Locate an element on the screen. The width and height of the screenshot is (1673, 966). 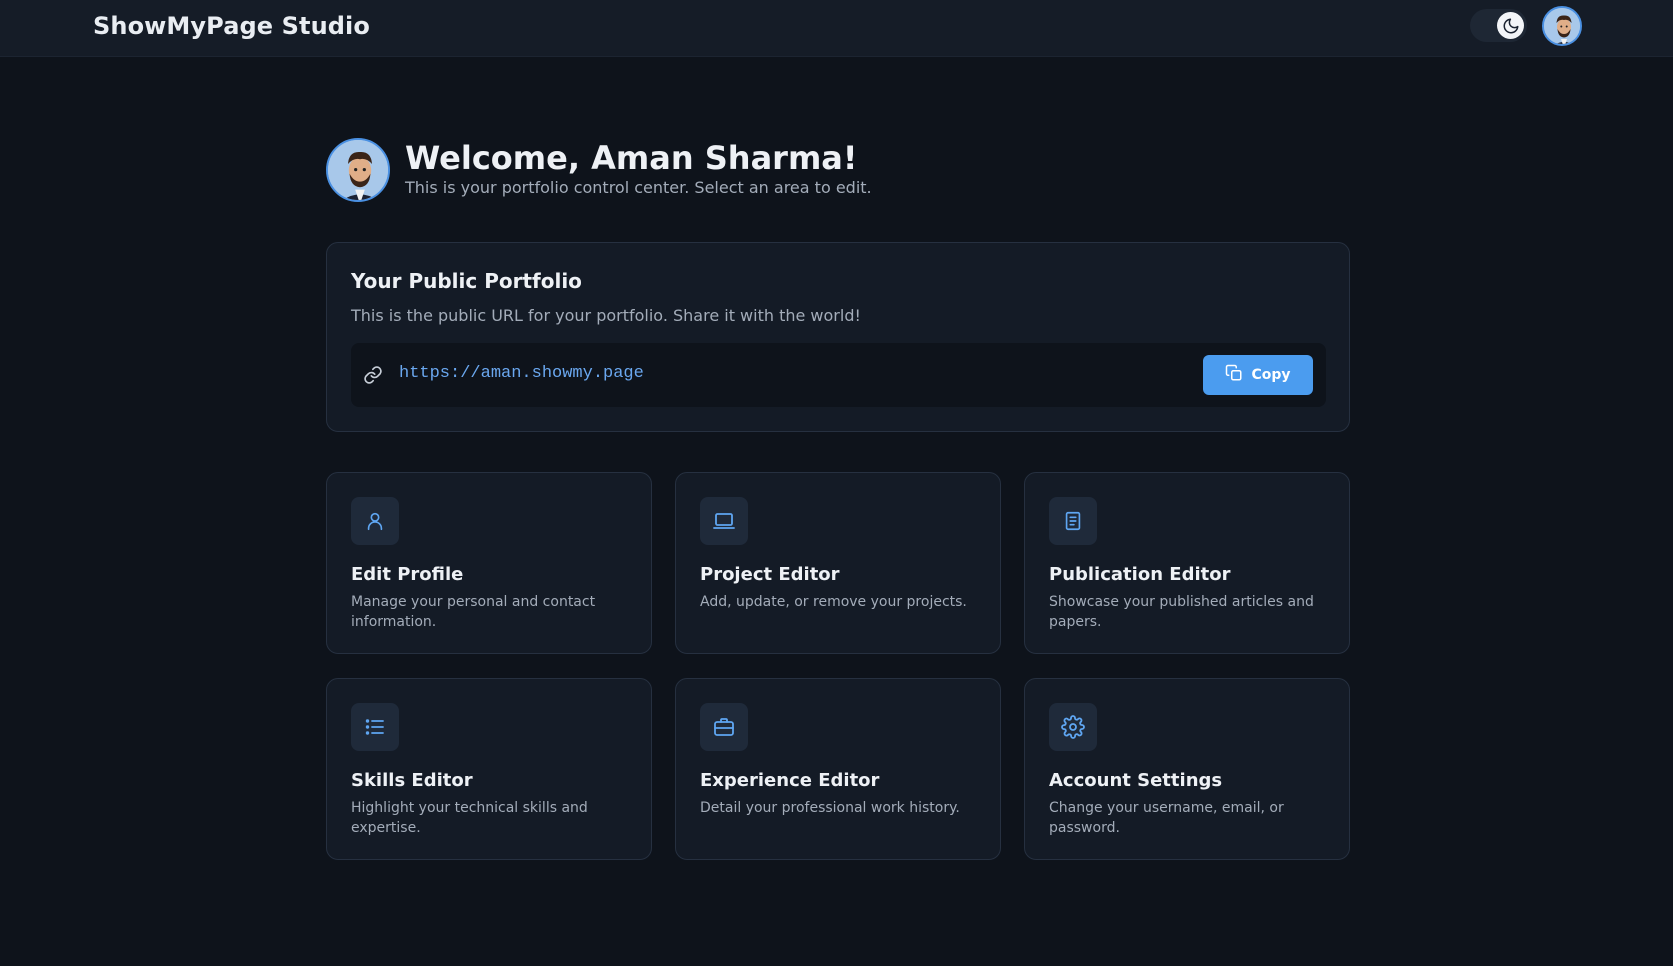
tile-title: Publication Editor is located at coordinates (1140, 574).